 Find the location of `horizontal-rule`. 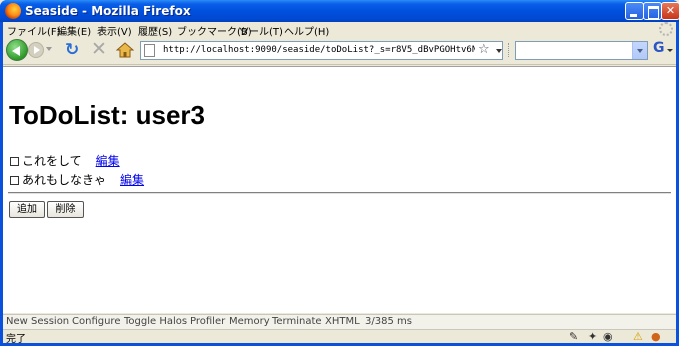

horizontal-rule is located at coordinates (339, 193).